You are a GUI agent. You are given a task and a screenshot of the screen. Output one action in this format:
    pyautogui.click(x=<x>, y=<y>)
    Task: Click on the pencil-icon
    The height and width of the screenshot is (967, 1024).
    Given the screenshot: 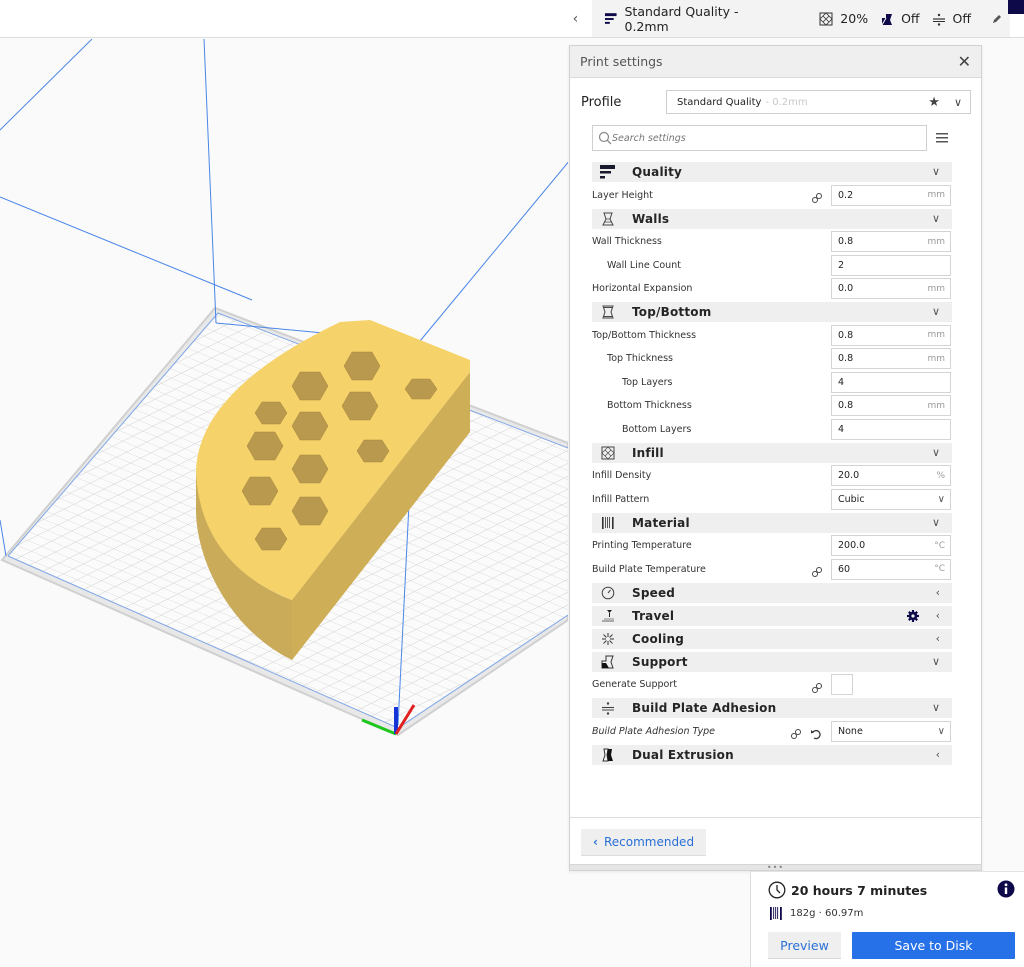 What is the action you would take?
    pyautogui.click(x=1000, y=19)
    